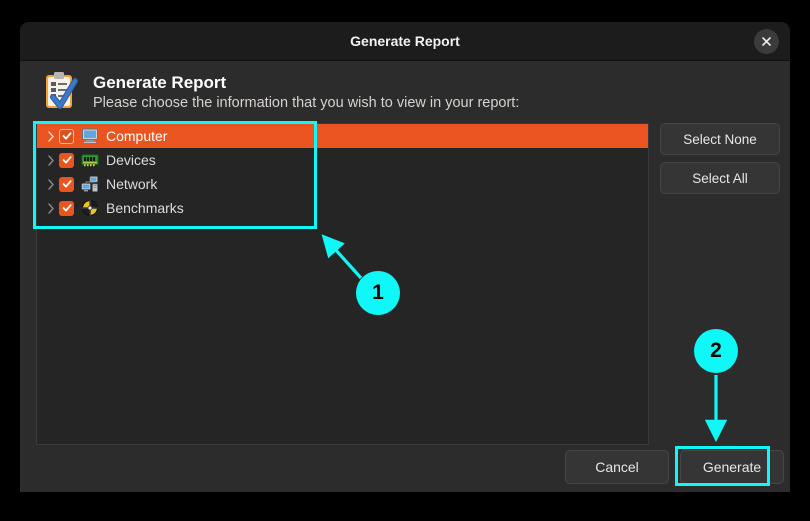 The image size is (810, 521). What do you see at coordinates (131, 160) in the screenshot?
I see `list-item-label: Devices` at bounding box center [131, 160].